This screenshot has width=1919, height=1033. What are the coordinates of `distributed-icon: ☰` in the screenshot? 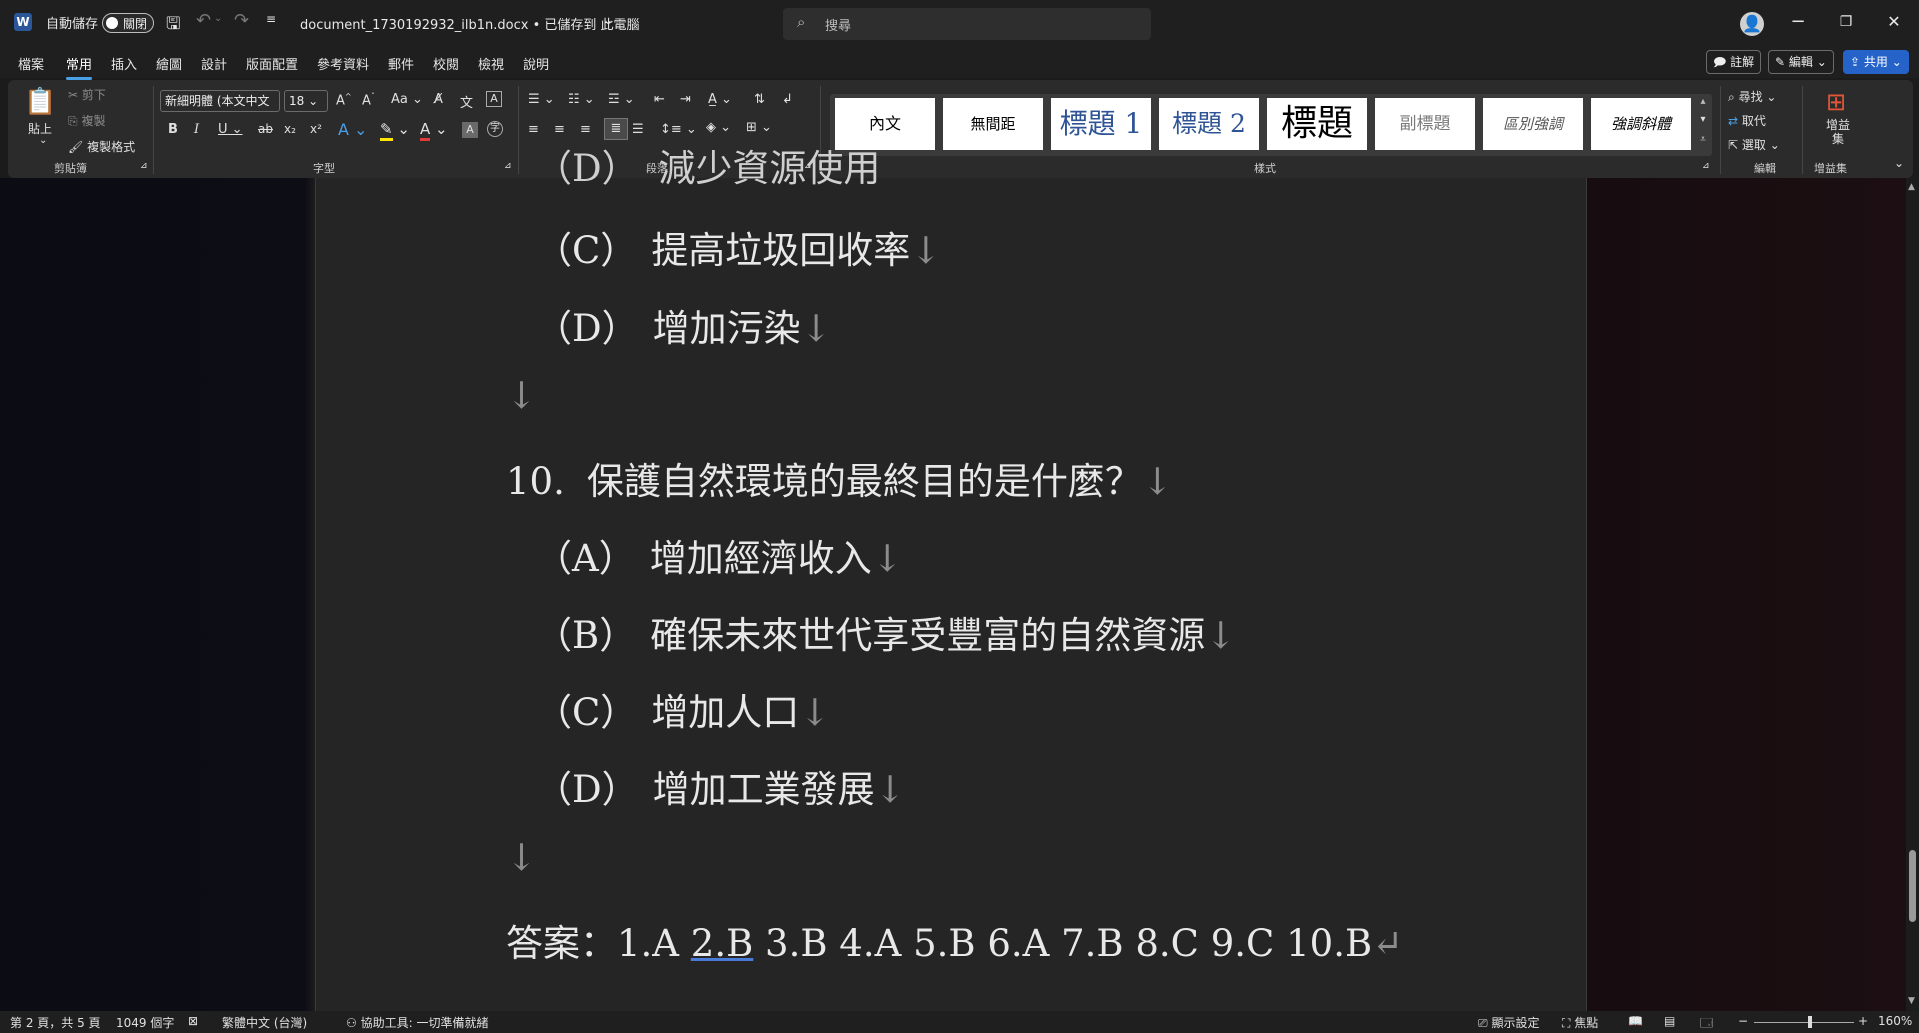 It's located at (638, 129).